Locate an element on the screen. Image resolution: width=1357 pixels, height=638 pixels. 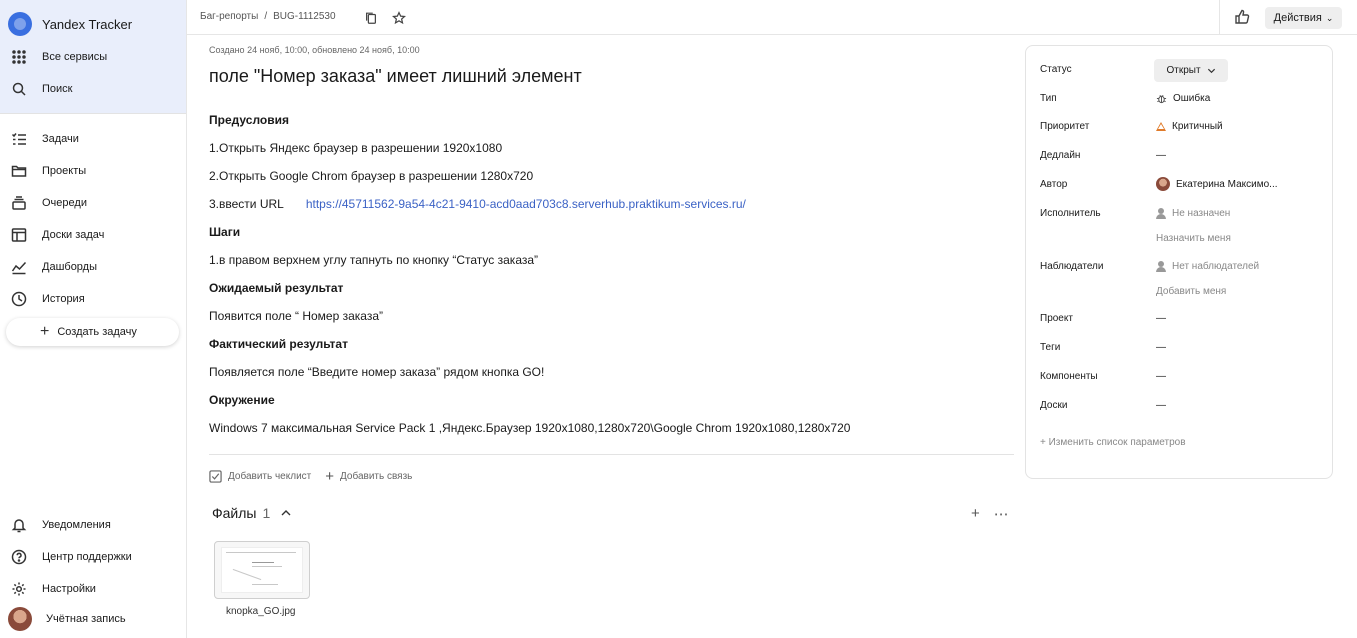
more-icon: ⋯ is located at coordinates (1001, 514).